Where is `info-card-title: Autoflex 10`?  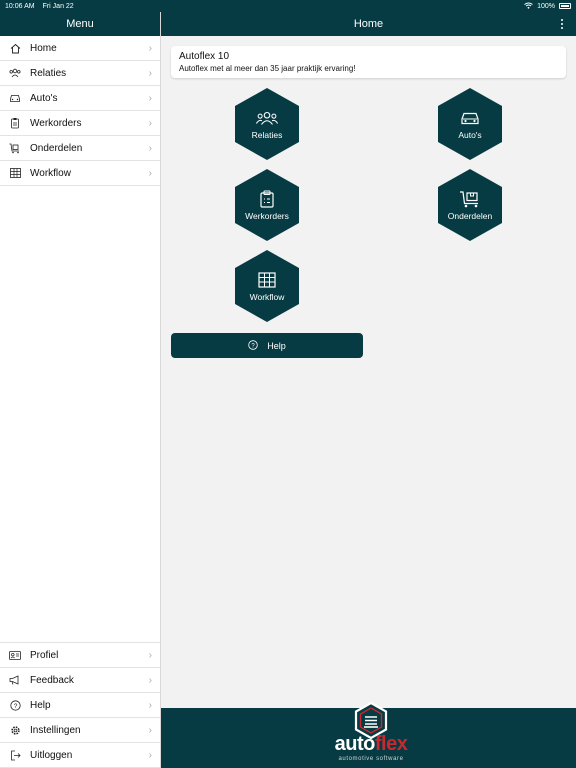
info-card-title: Autoflex 10 is located at coordinates (204, 56).